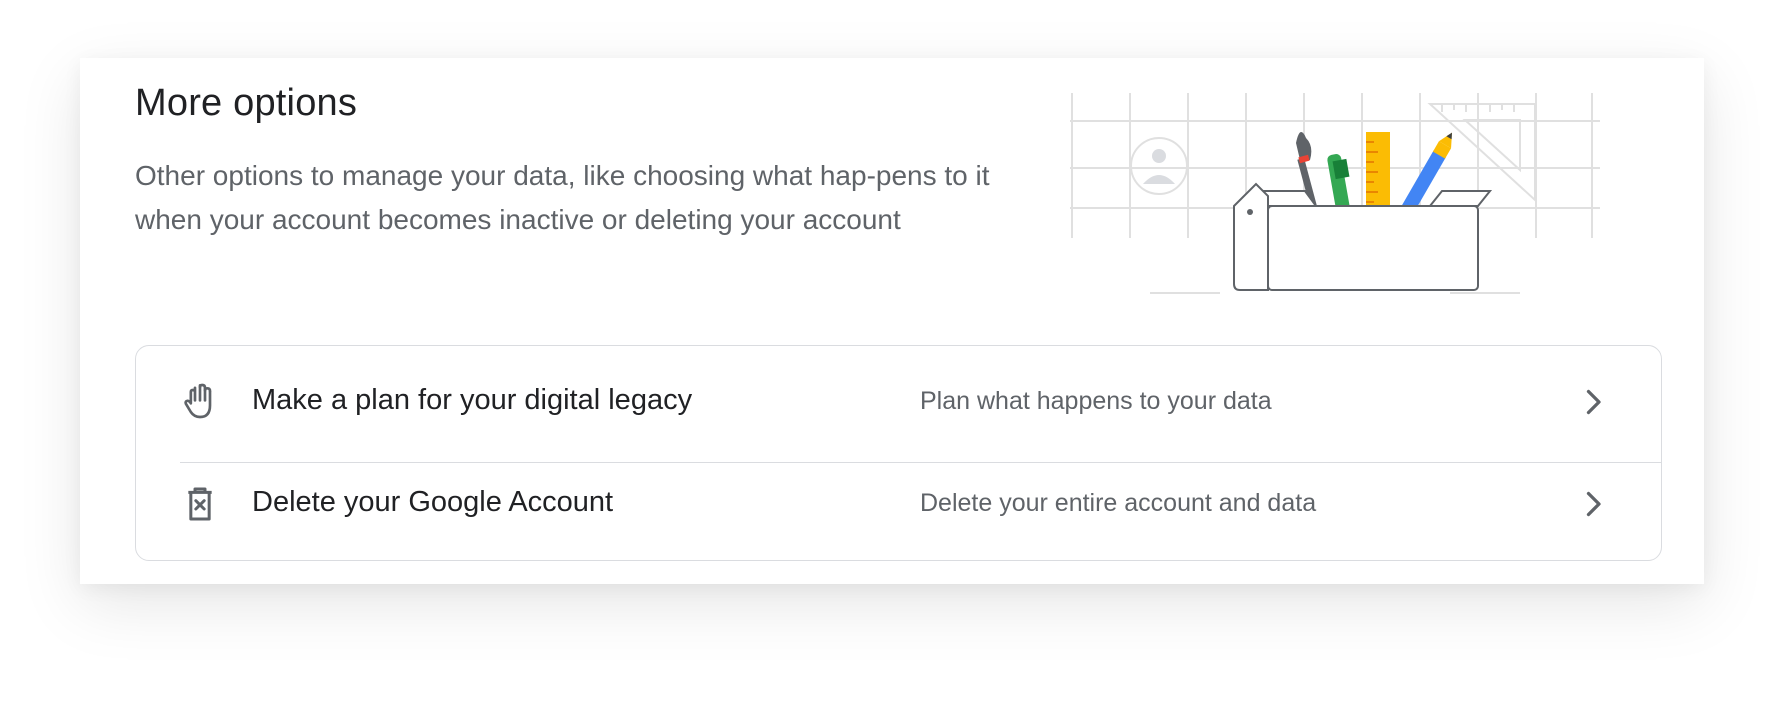  Describe the element at coordinates (1096, 401) in the screenshot. I see `digital-legacy-subtitle: Plan what happens to your data` at that location.